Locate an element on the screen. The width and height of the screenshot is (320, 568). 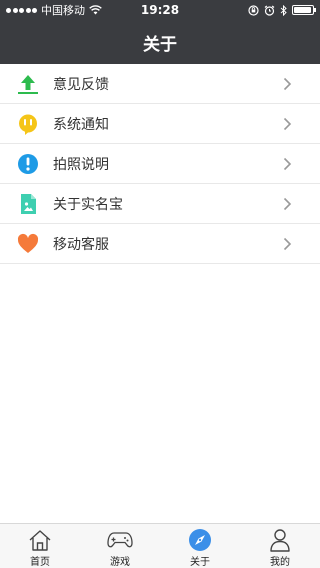
gamepad-icon is located at coordinates (120, 539).